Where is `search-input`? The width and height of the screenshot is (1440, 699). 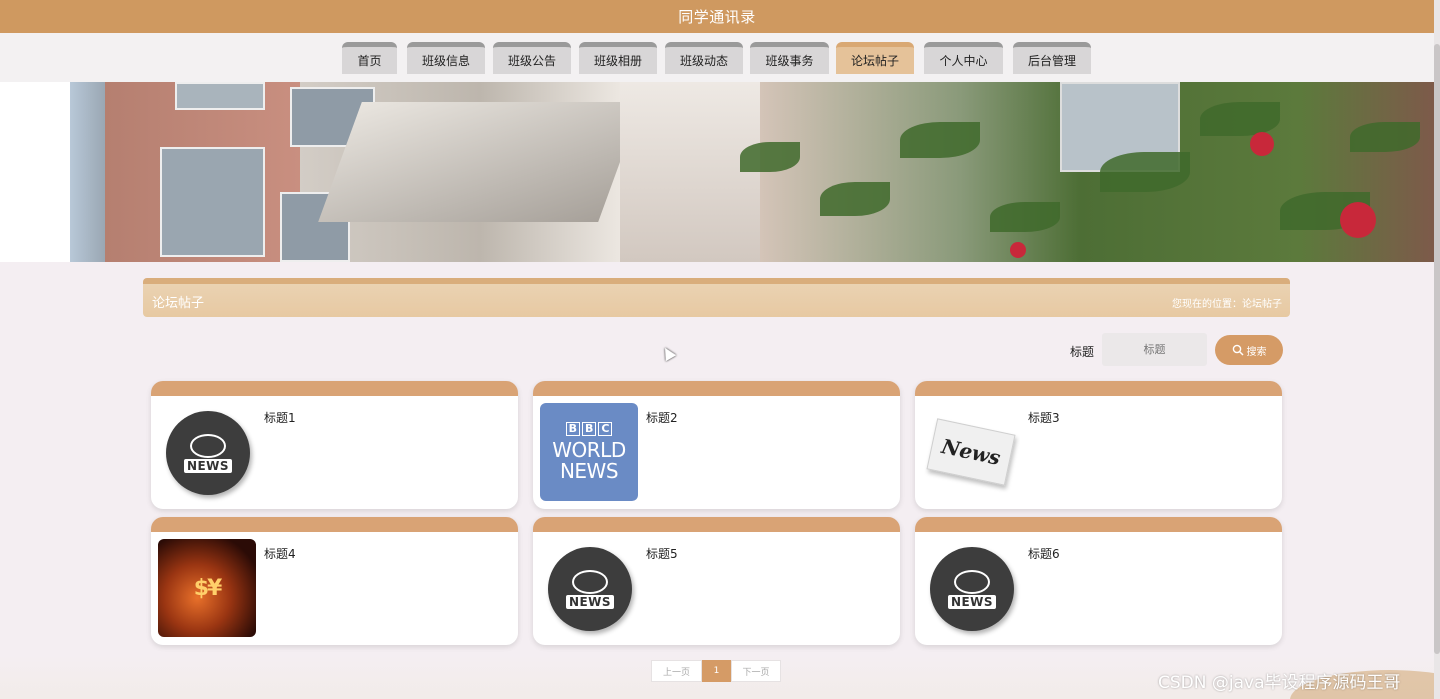
search-input is located at coordinates (1154, 349).